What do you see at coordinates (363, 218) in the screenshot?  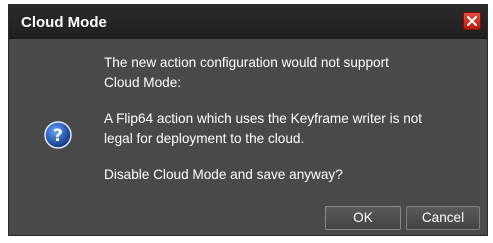 I see `ok-button: OK` at bounding box center [363, 218].